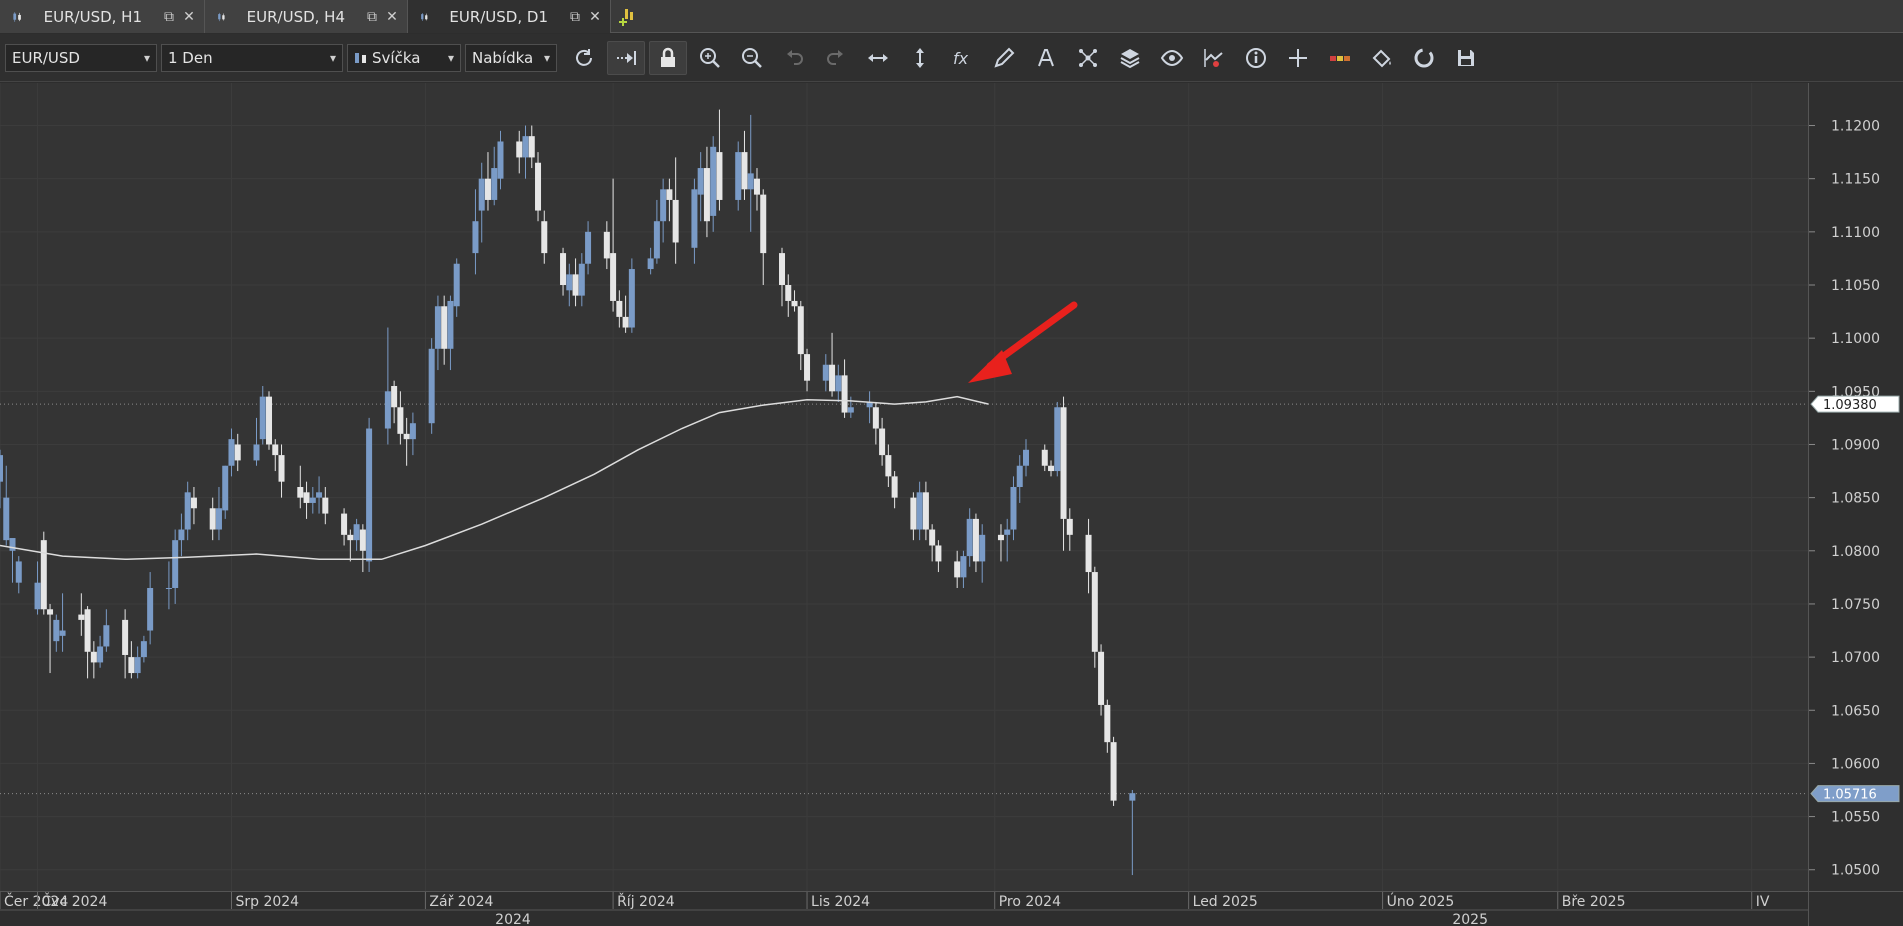  Describe the element at coordinates (252, 57) in the screenshot. I see `period-select: 1 Den ▾` at that location.